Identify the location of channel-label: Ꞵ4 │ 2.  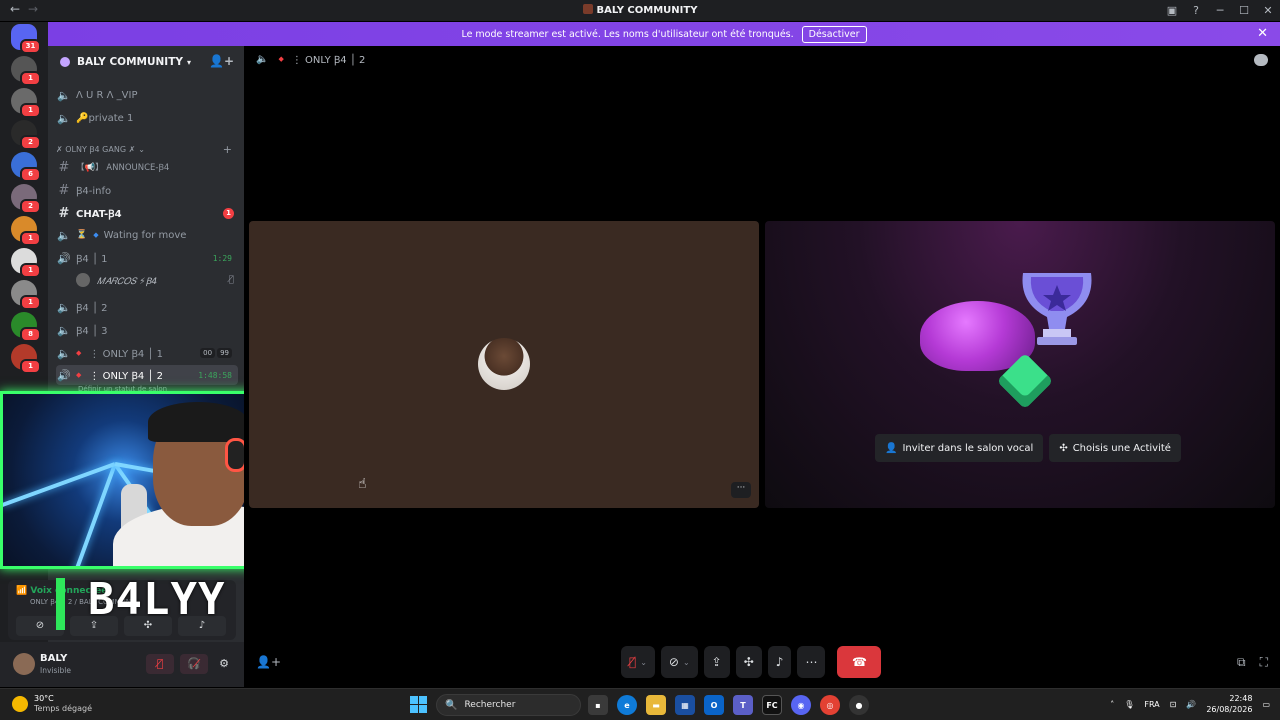
(92, 308).